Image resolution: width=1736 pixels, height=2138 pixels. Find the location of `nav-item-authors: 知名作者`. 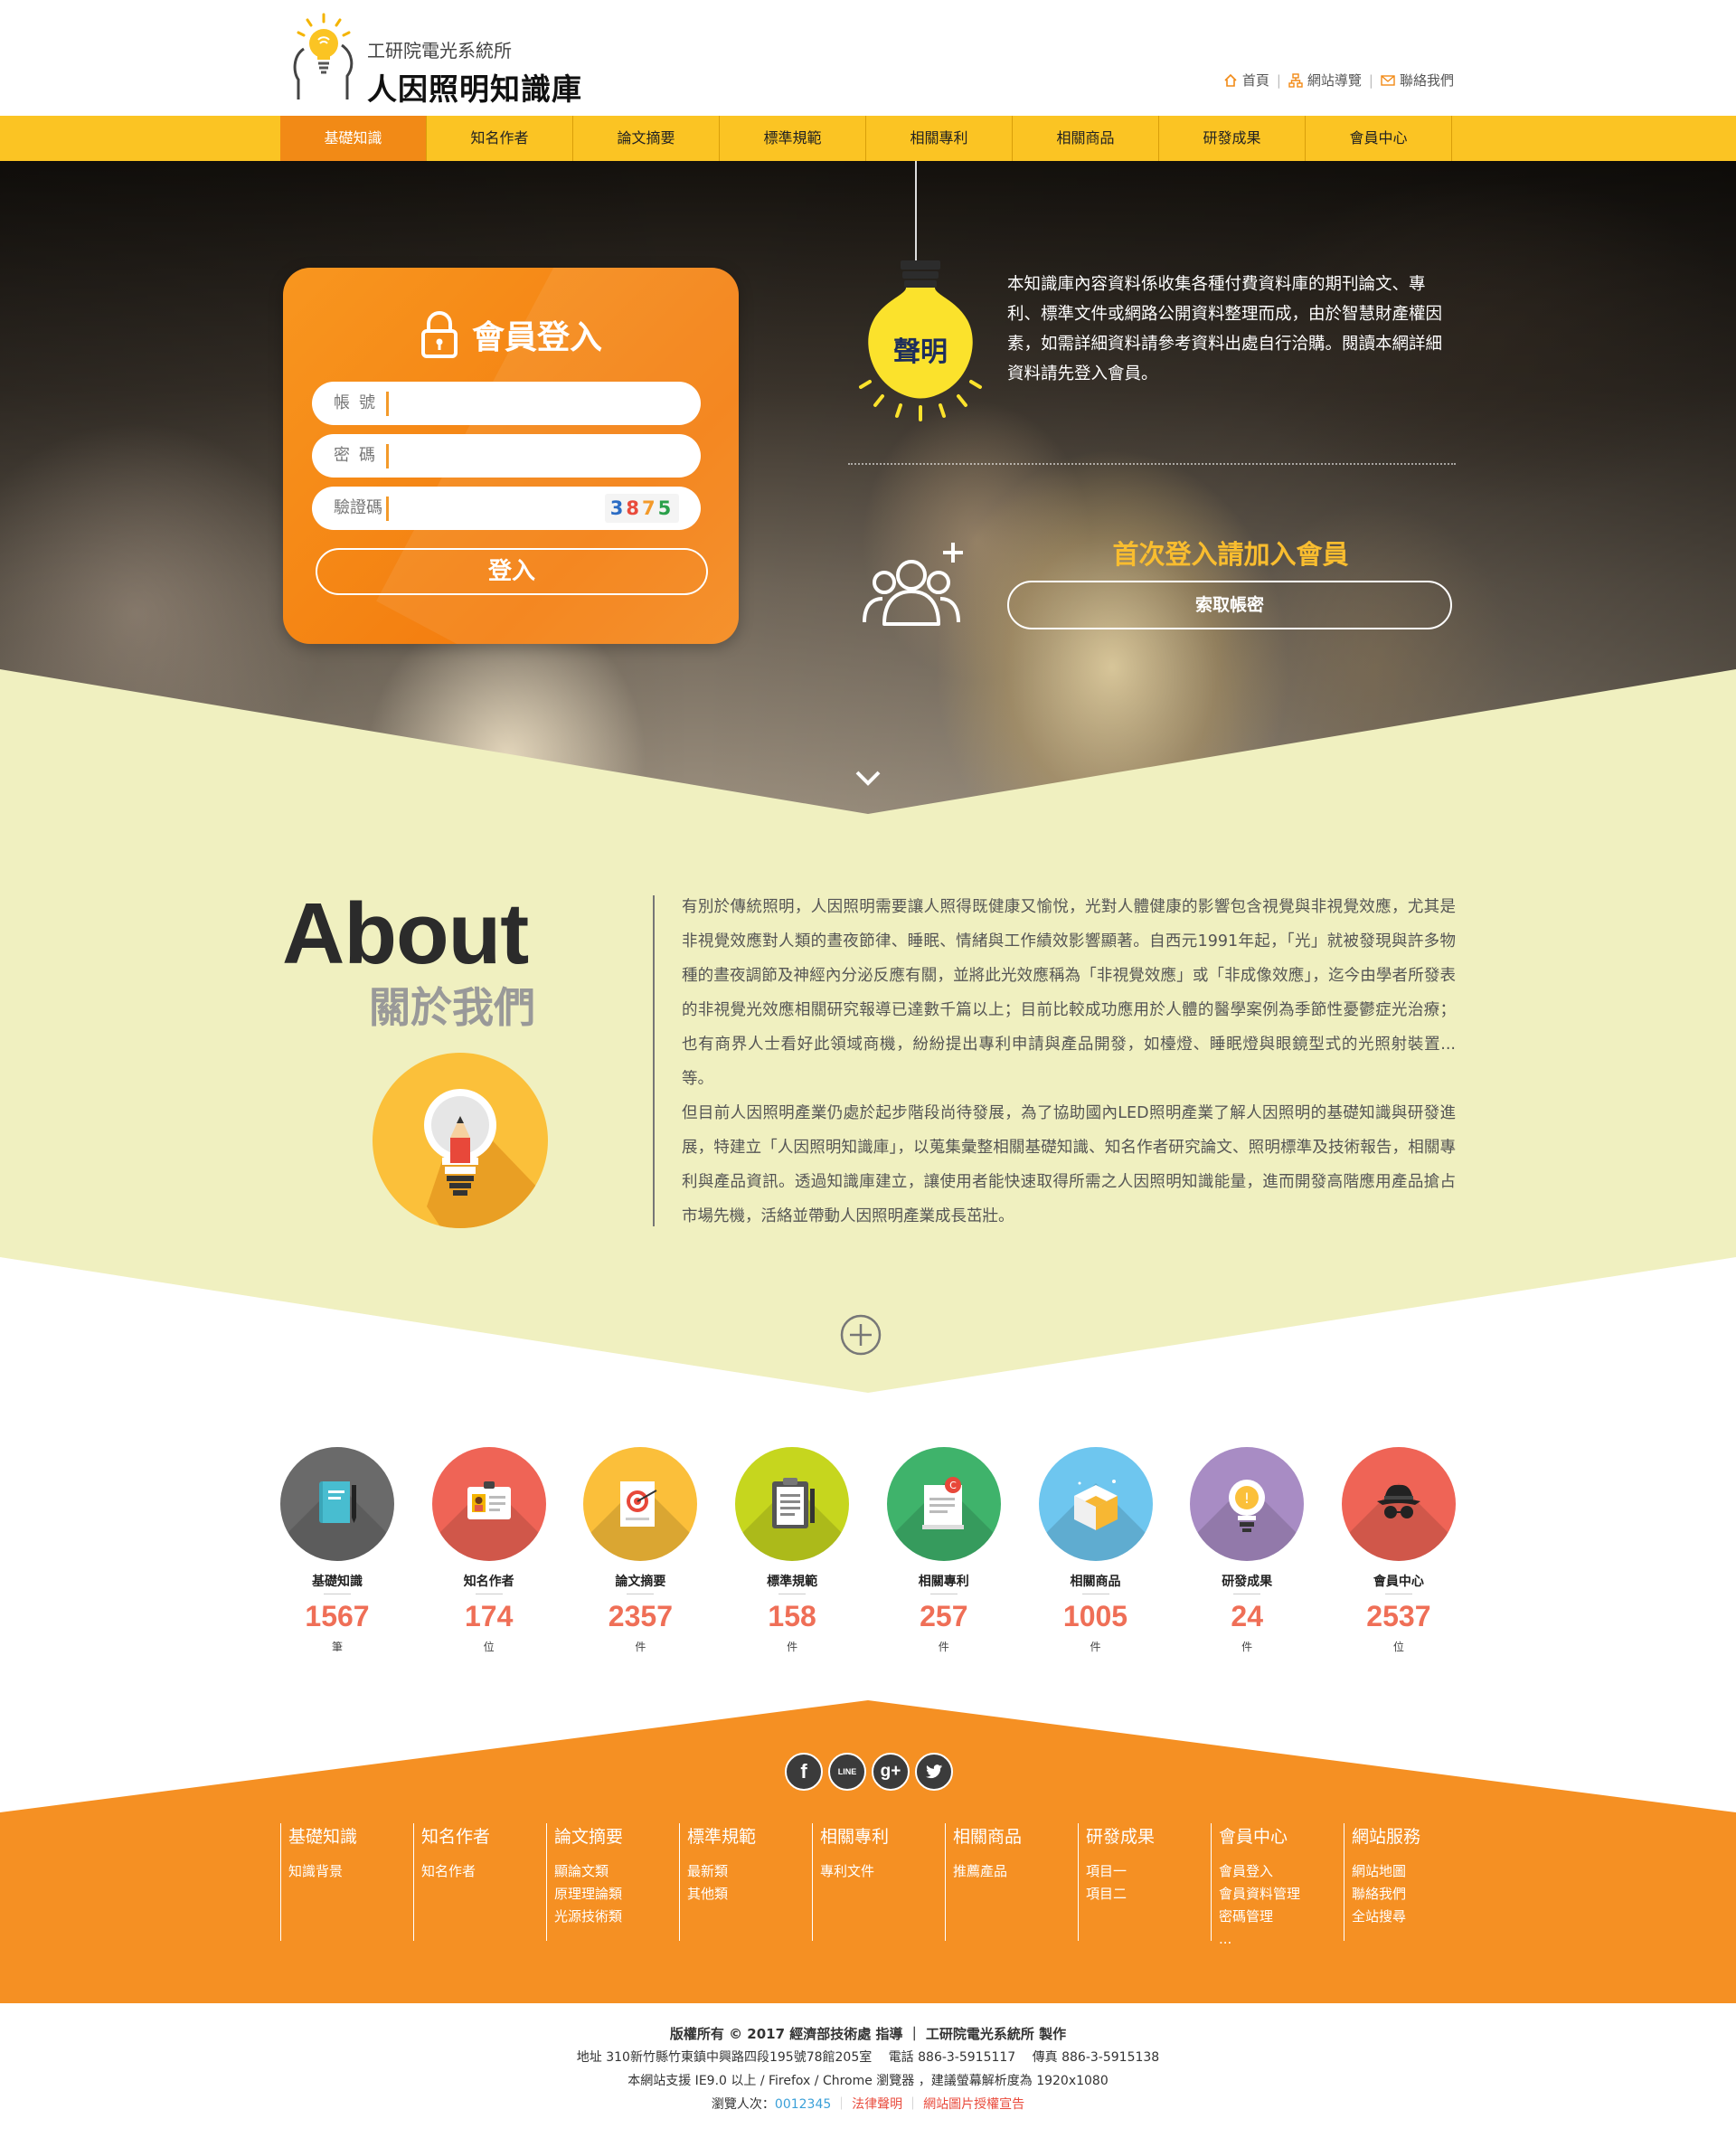

nav-item-authors: 知名作者 is located at coordinates (500, 139).